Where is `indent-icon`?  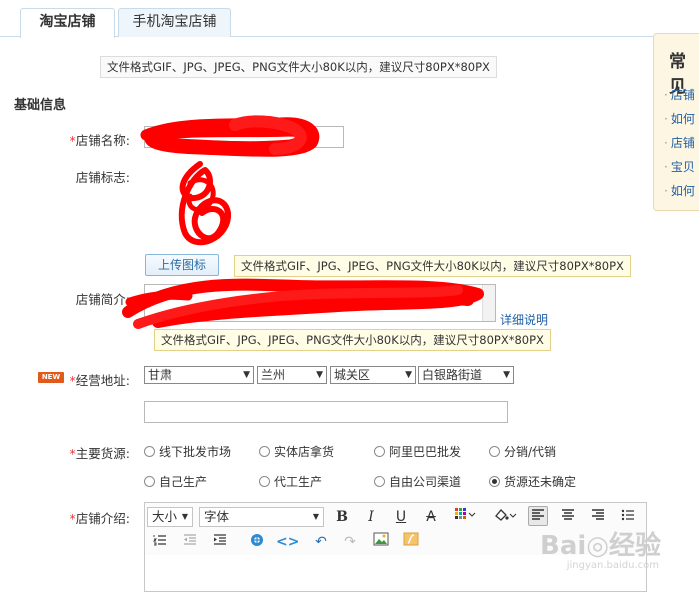 indent-icon is located at coordinates (220, 542).